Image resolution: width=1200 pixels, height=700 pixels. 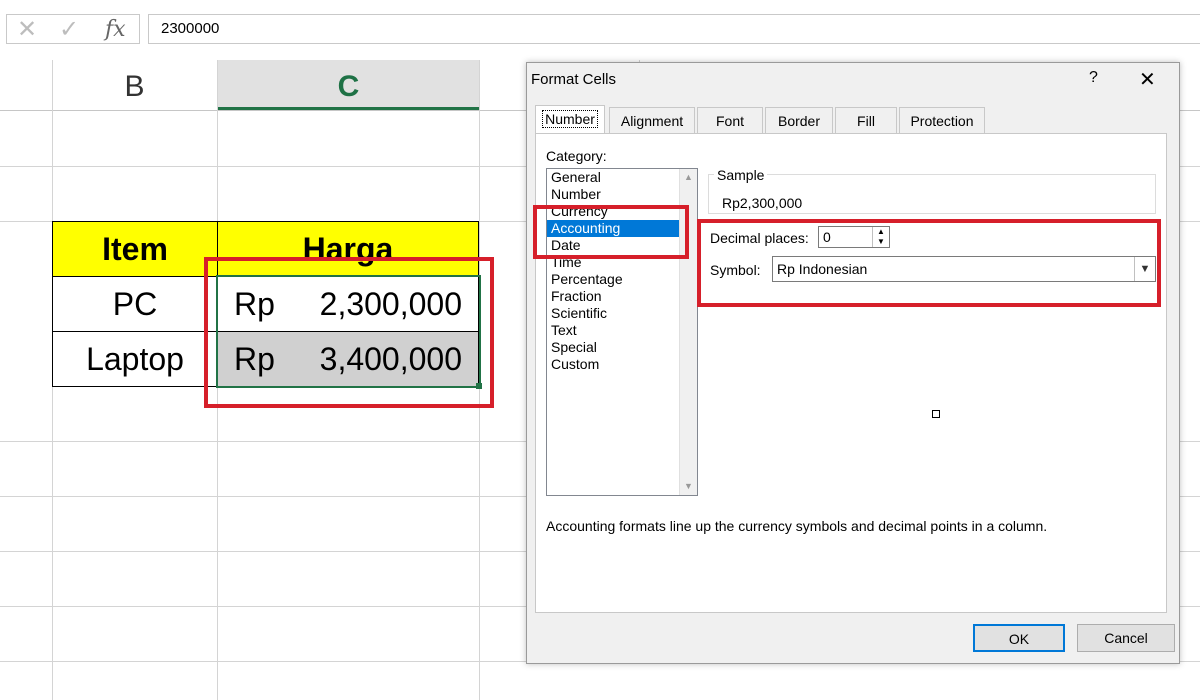 What do you see at coordinates (576, 156) in the screenshot?
I see `category-label: Category:` at bounding box center [576, 156].